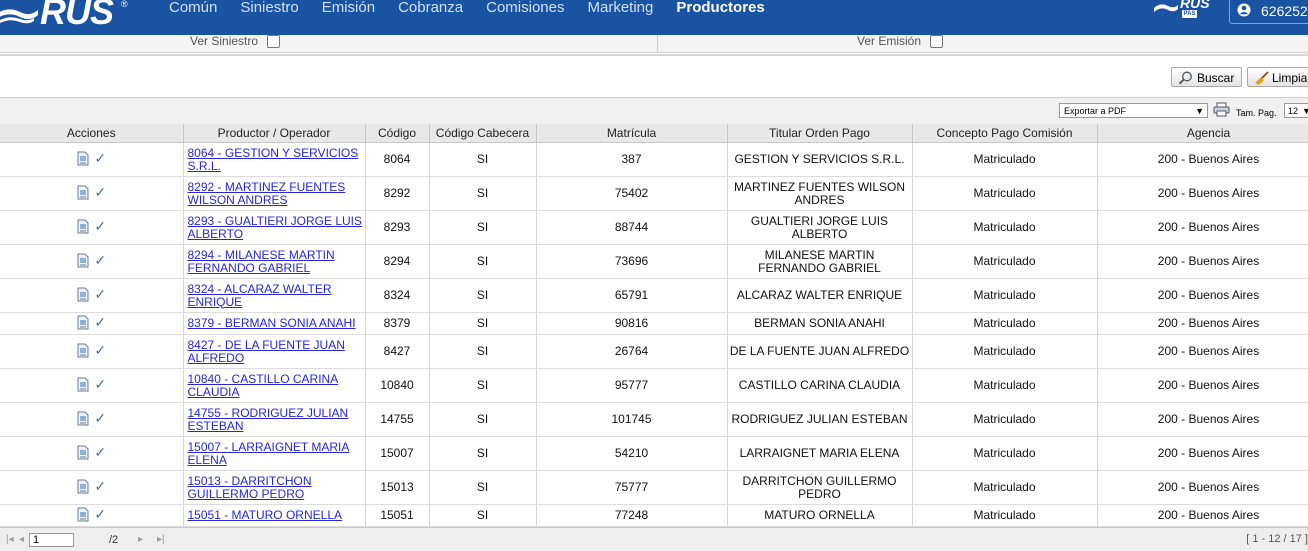 The image size is (1308, 551). I want to click on productor-link: 8064 - GESTION Y SERVICIOS S.R.L., so click(273, 159).